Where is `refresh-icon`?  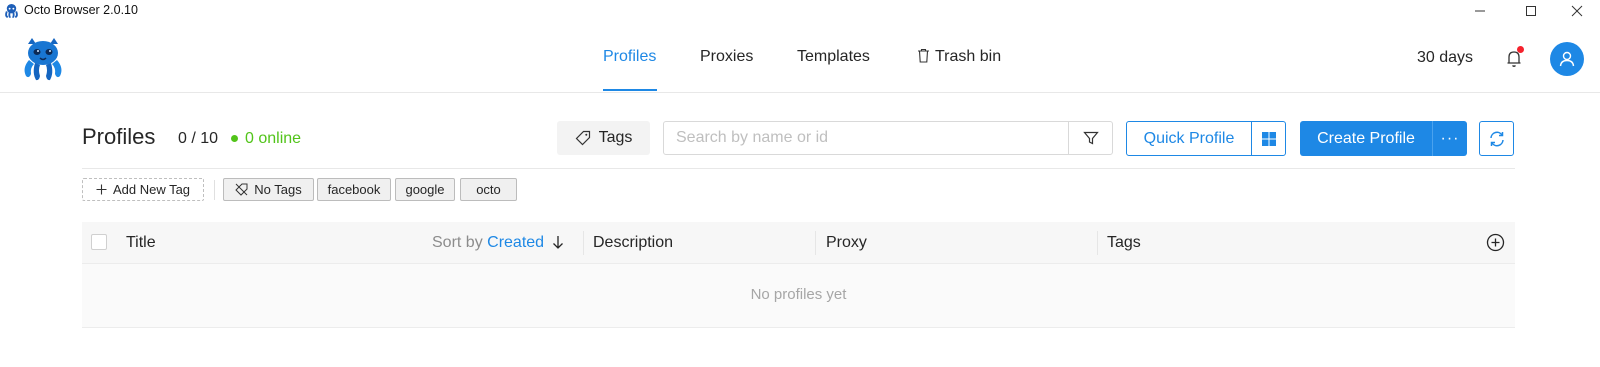 refresh-icon is located at coordinates (1496, 138).